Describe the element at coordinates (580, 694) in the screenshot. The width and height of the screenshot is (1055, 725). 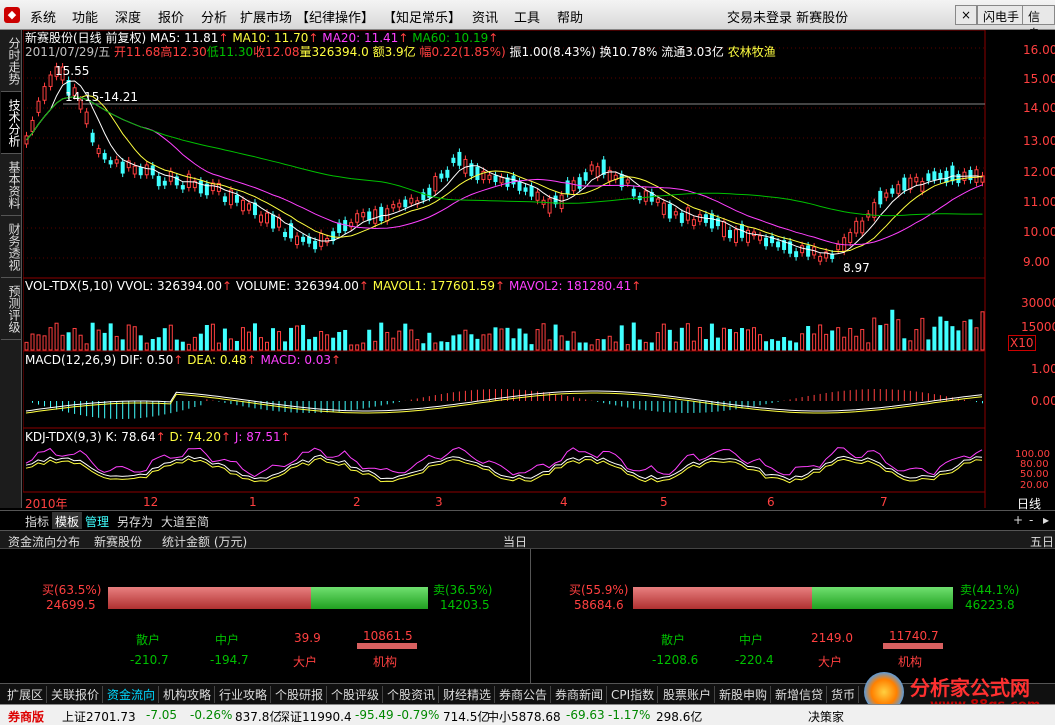
I see `tab-broker-news: 券商新闻` at that location.